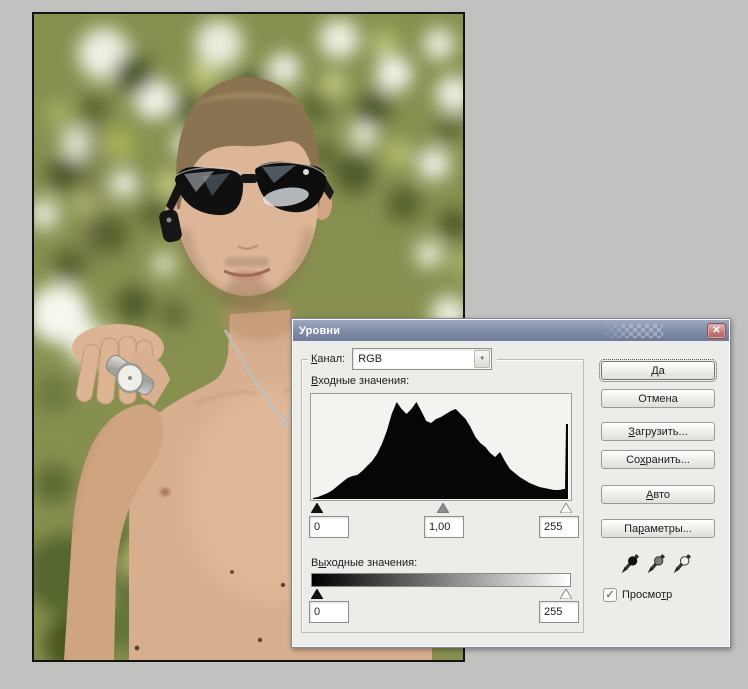  I want to click on preview-checkbox: ✓, so click(610, 595).